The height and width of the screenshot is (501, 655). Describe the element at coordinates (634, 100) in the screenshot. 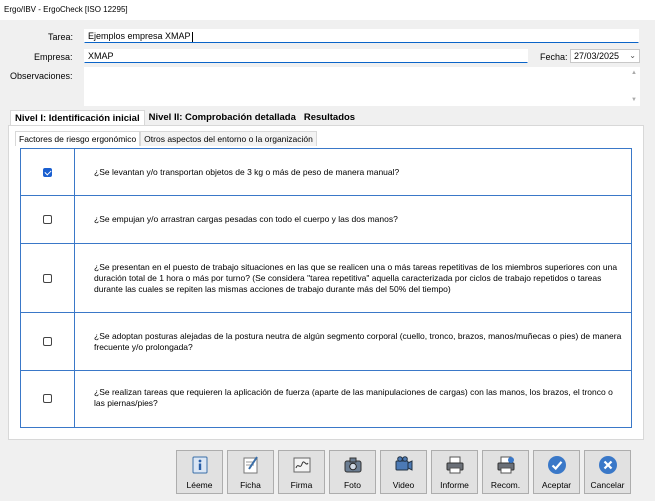

I see `scroll-down-icon: ▼` at that location.